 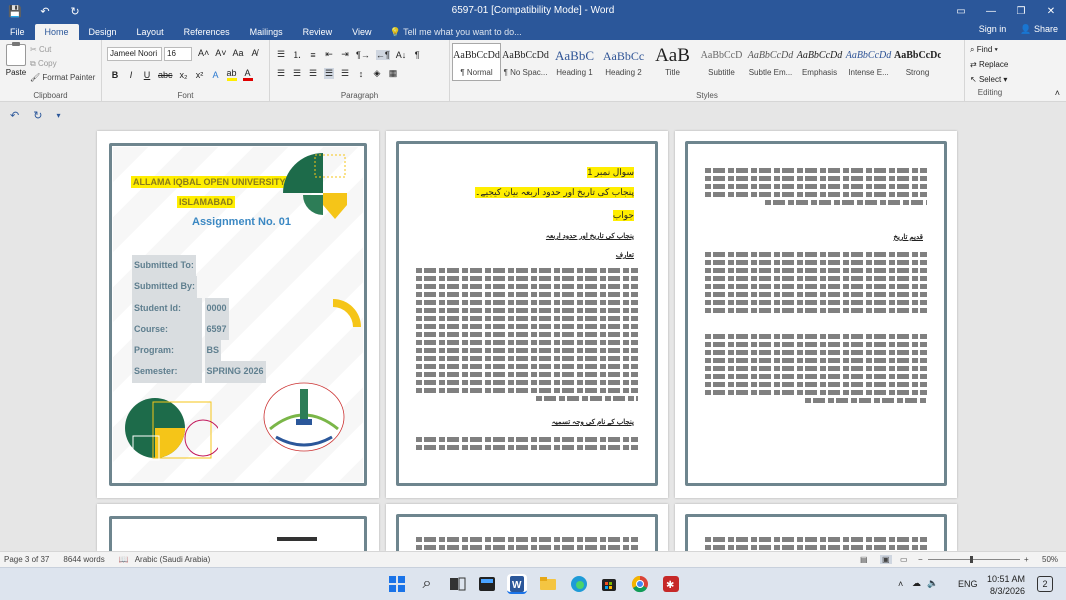 I want to click on zoom-out-button: −, so click(x=920, y=559).